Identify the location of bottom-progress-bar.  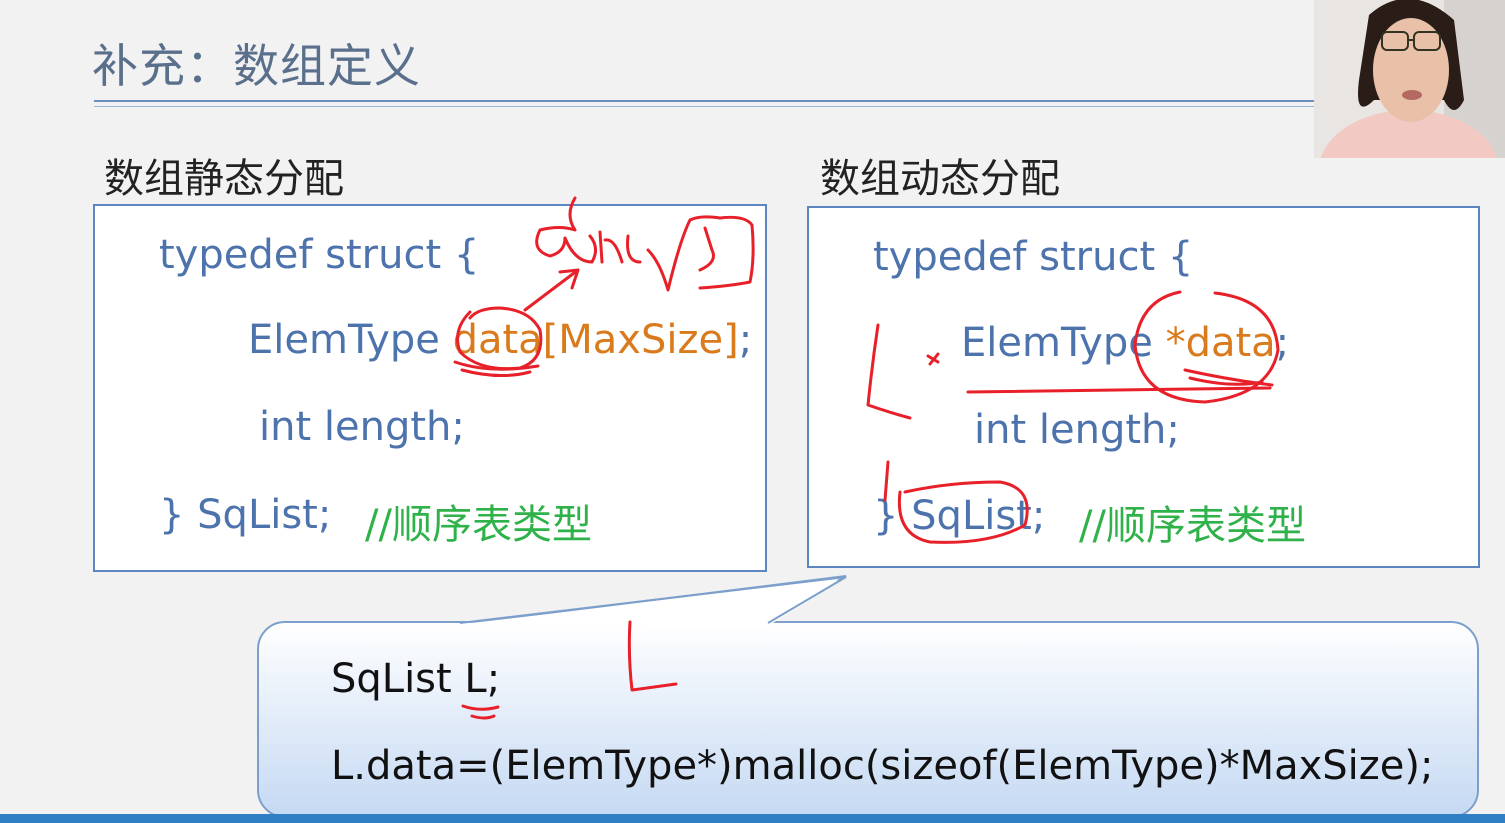
(752, 818).